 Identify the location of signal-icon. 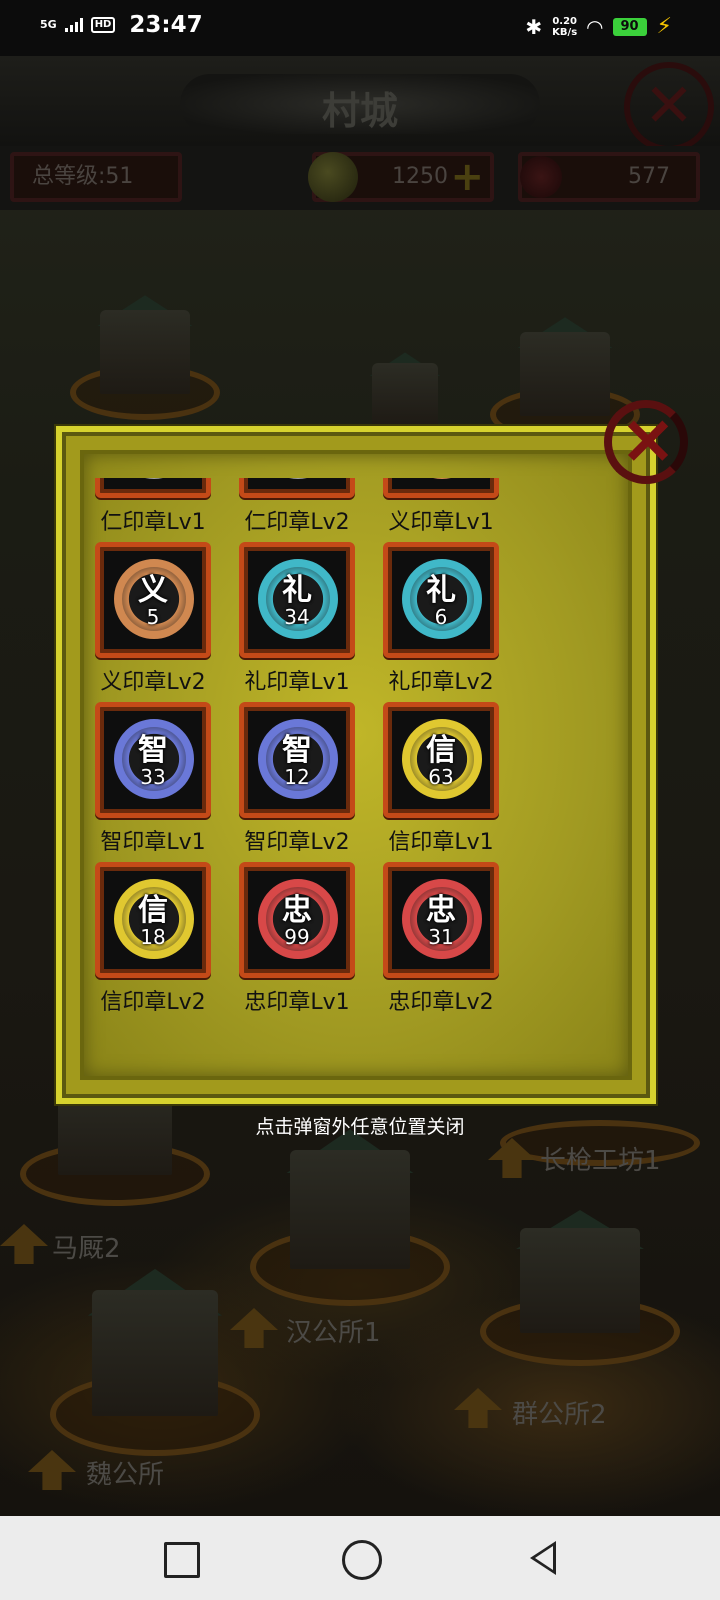
(73, 25).